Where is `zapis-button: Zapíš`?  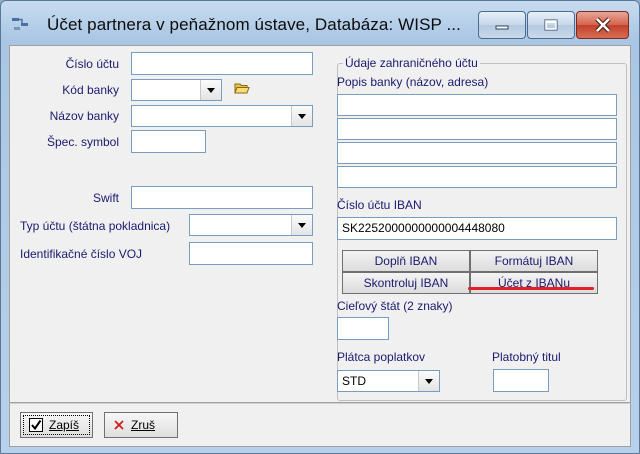 zapis-button: Zapíš is located at coordinates (56, 425).